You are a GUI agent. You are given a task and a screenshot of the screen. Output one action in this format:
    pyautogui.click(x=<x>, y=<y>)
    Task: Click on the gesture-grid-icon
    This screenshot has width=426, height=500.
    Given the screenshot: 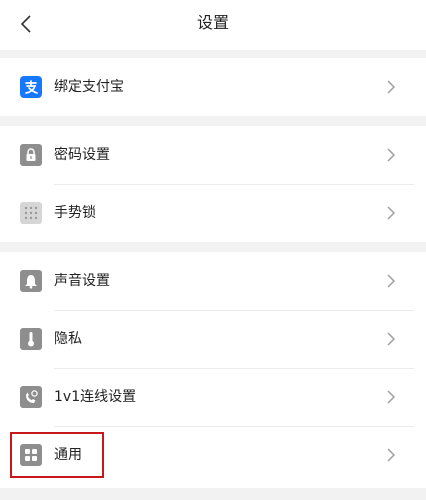 What is the action you would take?
    pyautogui.click(x=31, y=213)
    